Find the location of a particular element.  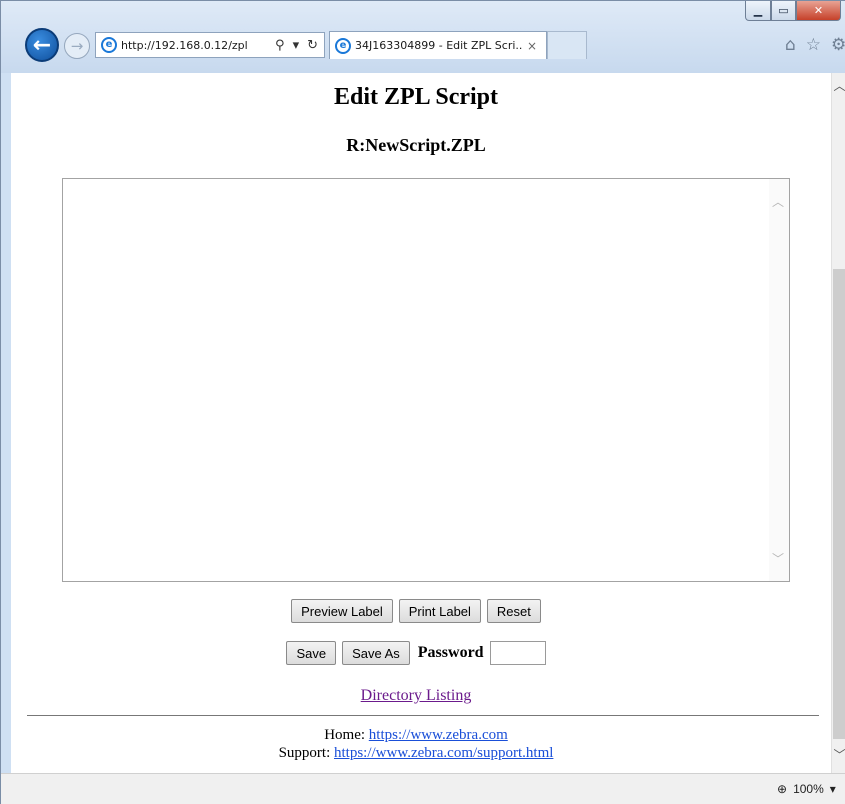

browser-toolbar-icons: ⌂ ☆ ⚙ is located at coordinates (815, 45).